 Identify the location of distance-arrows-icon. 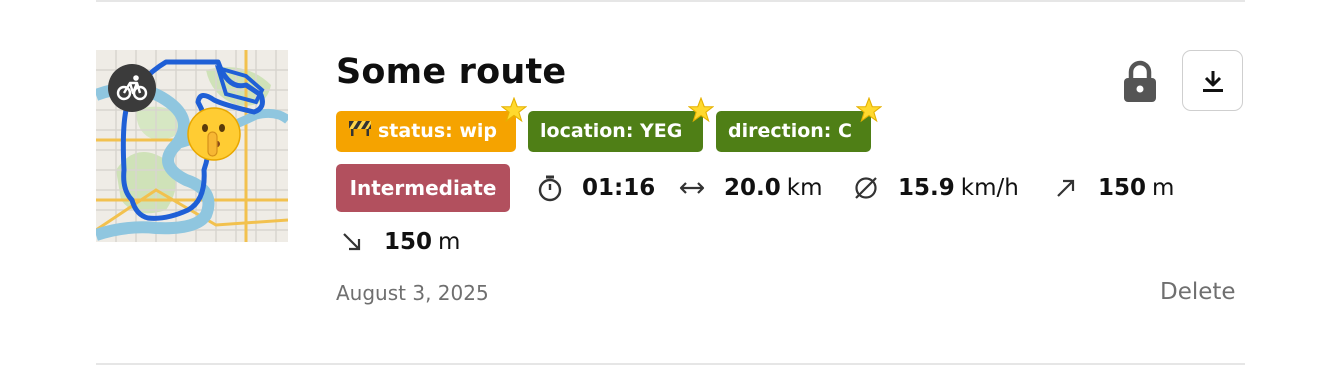
(692, 188).